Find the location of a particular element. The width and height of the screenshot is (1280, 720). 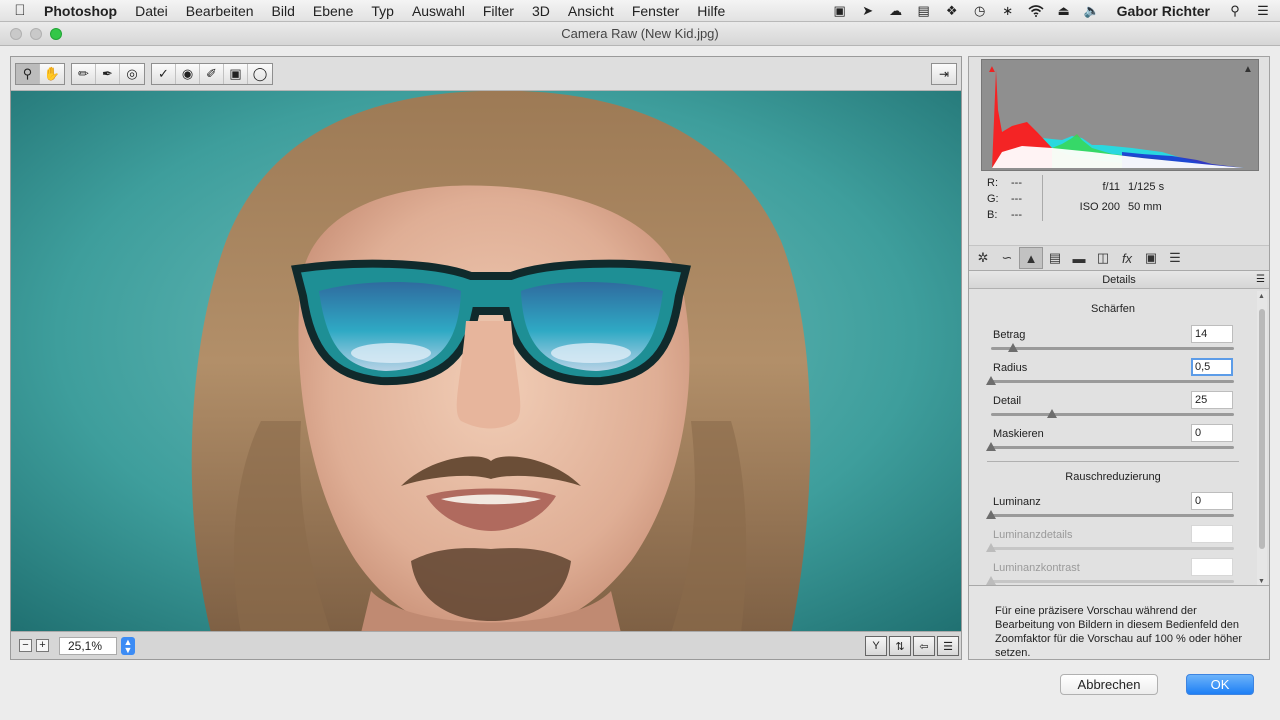

graduated-filter-tool-icon: ▣ is located at coordinates (236, 73).